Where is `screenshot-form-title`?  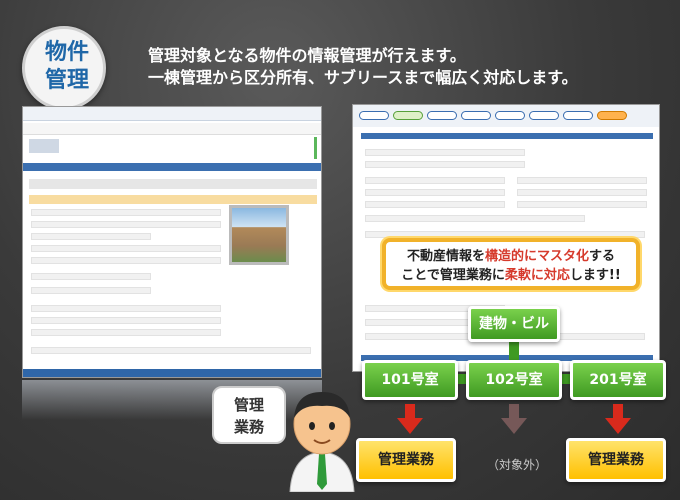
screenshot-form-title is located at coordinates (173, 184).